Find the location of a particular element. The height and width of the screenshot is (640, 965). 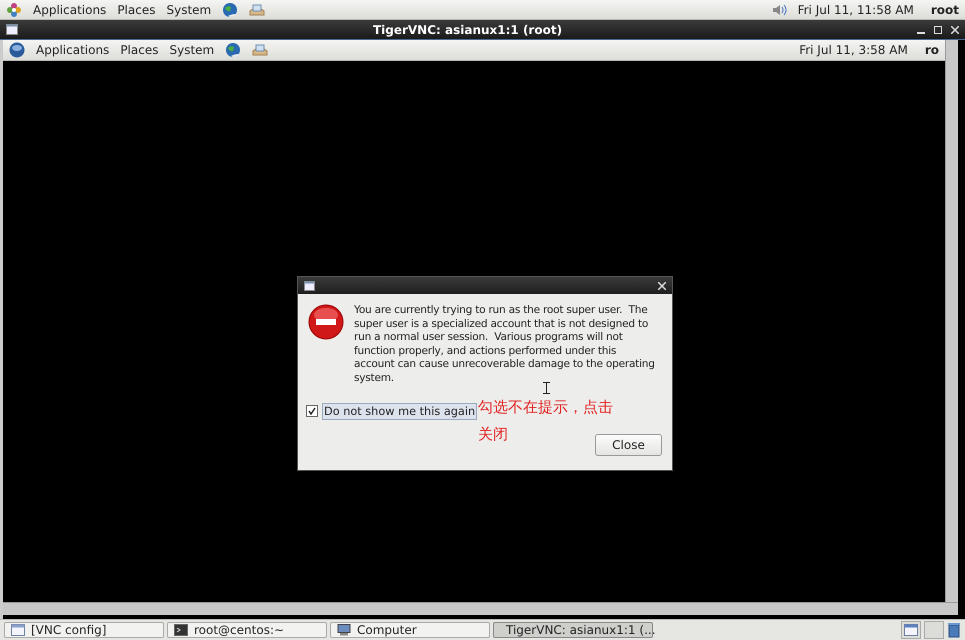

text-cursor-icon is located at coordinates (546, 388).